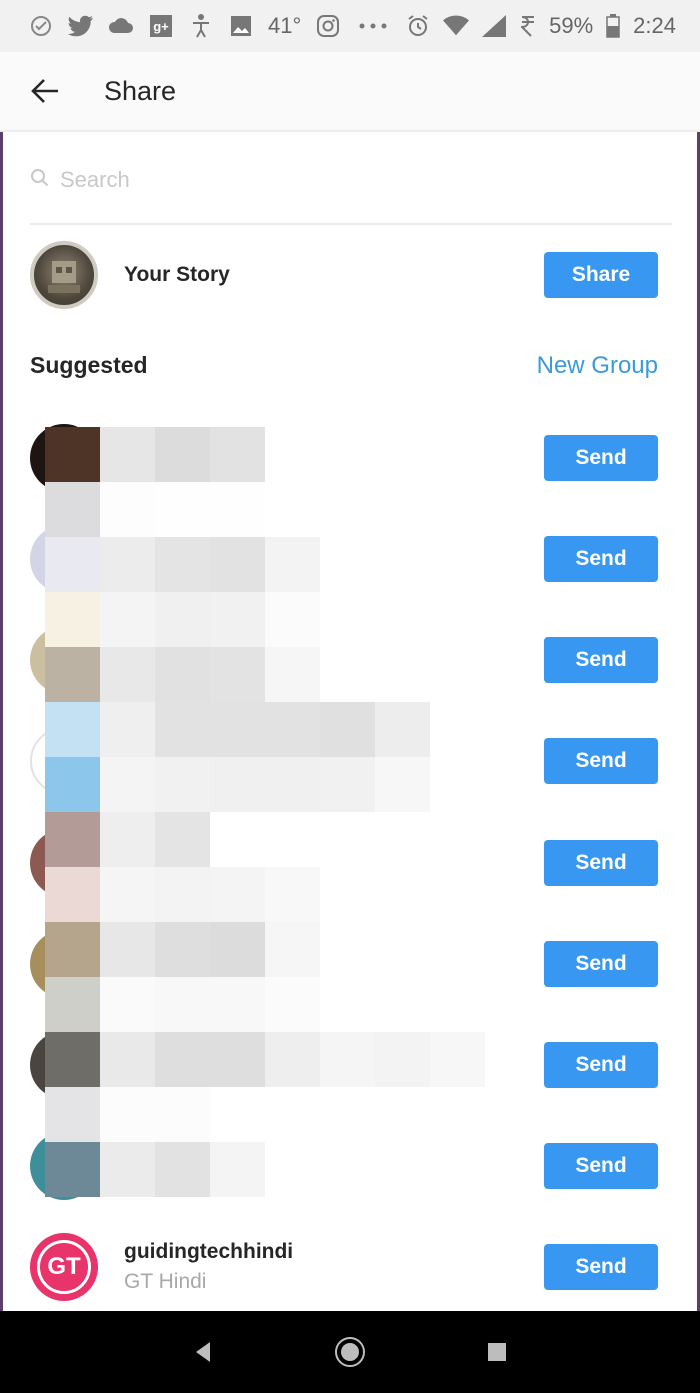 The image size is (700, 1393). What do you see at coordinates (64, 275) in the screenshot?
I see `your-story-avatar` at bounding box center [64, 275].